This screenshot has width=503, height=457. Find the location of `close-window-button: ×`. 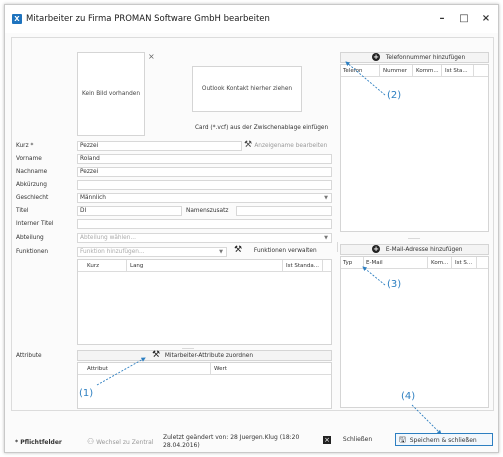

close-window-button: × is located at coordinates (486, 19).